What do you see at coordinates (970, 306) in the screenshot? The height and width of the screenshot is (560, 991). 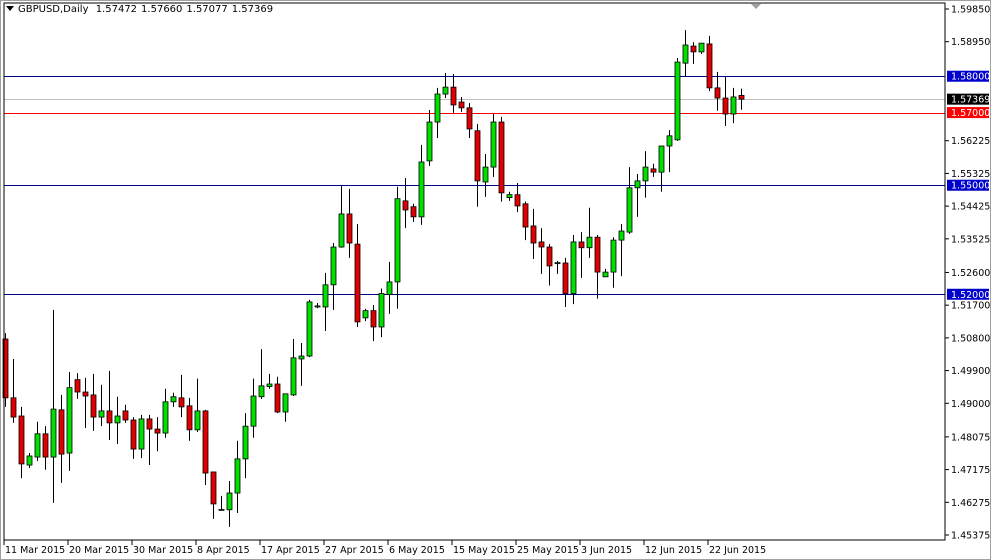 I see `y-tick-label: 1.51700` at bounding box center [970, 306].